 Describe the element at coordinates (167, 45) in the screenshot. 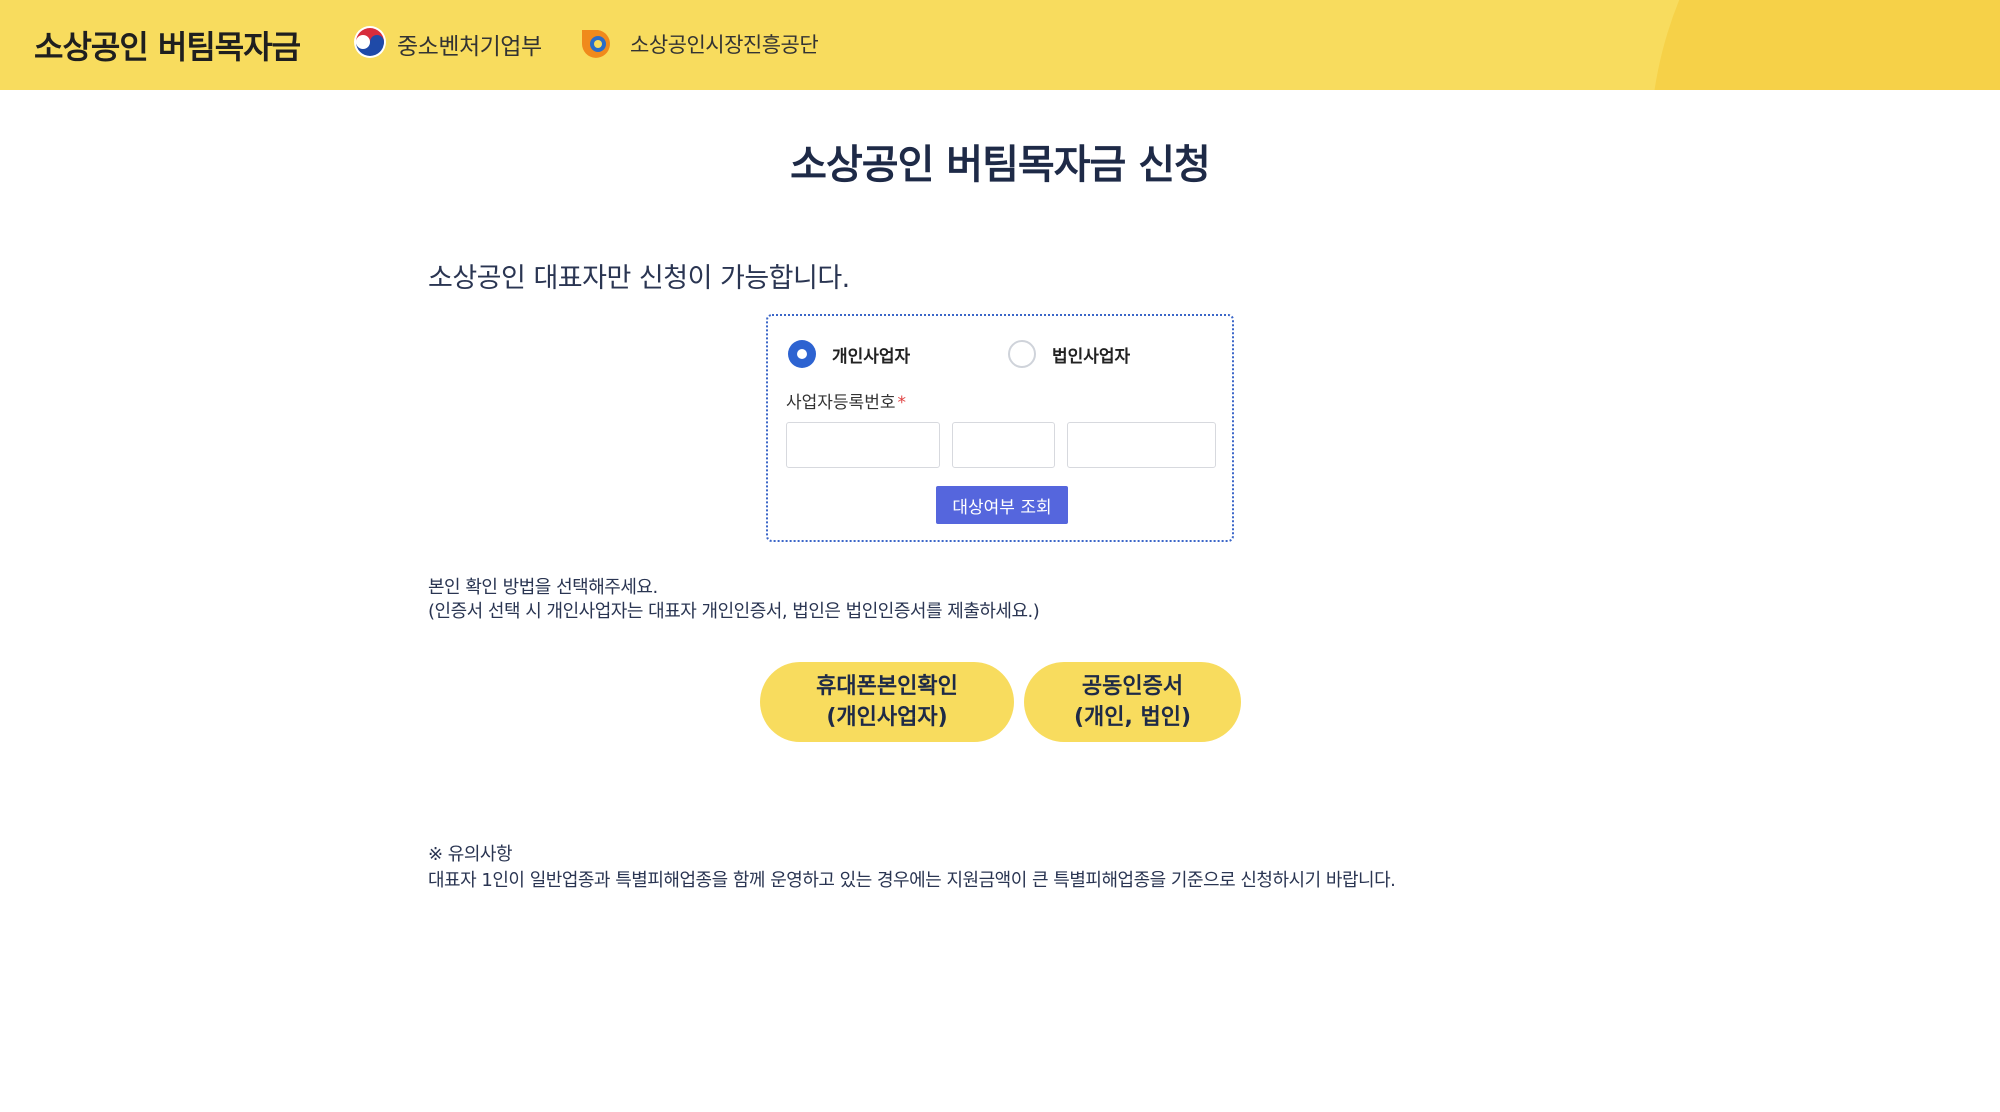

I see `brand-title: 소상공인 버팀목자금` at that location.